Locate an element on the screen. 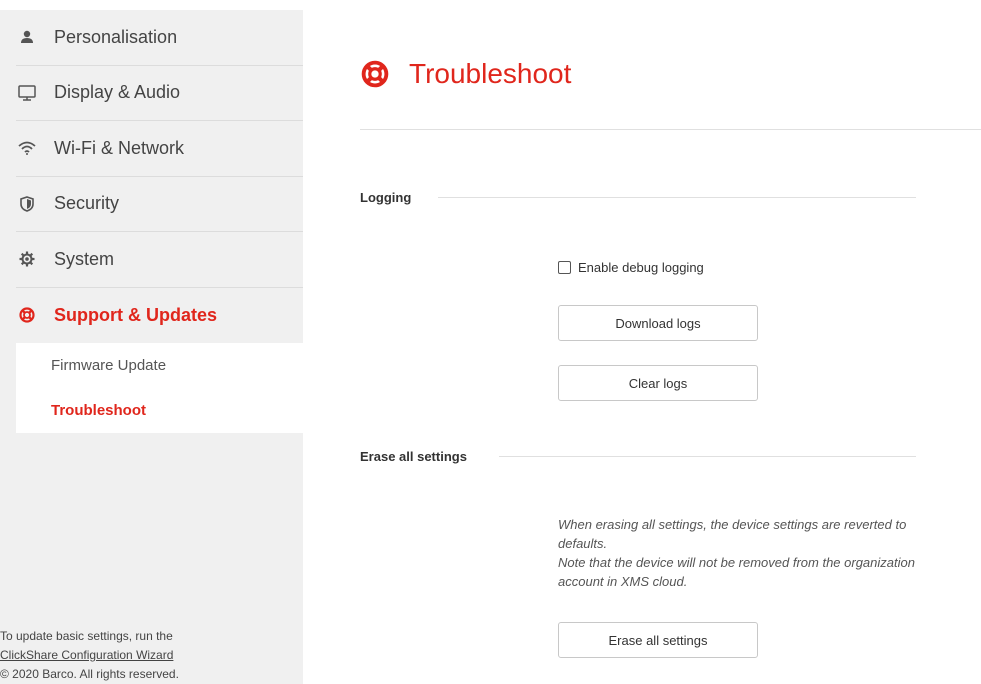 The width and height of the screenshot is (981, 684). support-subnav: Firmware Update Troubleshoot is located at coordinates (159, 388).